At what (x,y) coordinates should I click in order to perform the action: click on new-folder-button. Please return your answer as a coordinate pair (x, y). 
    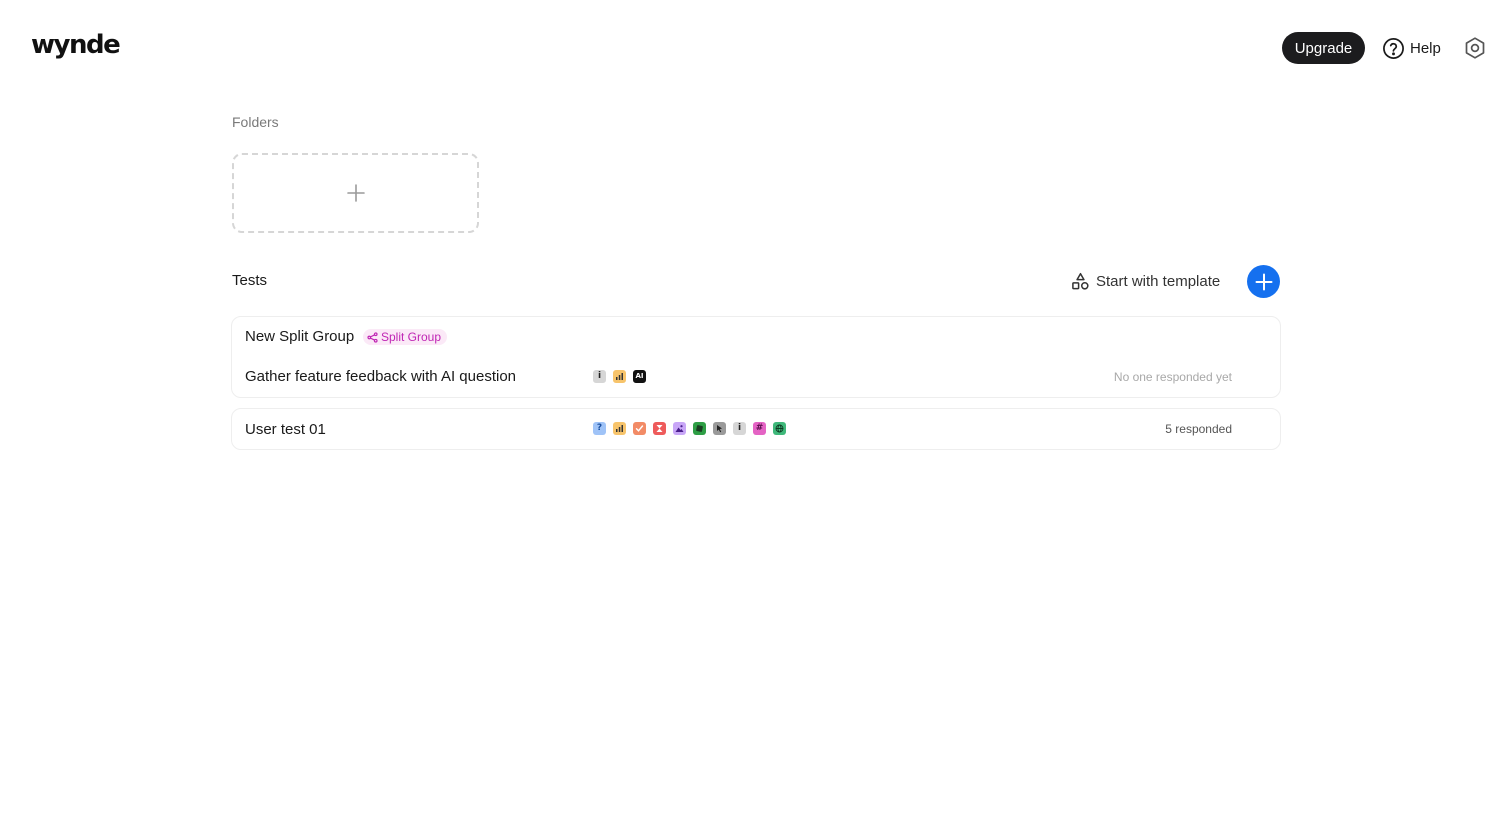
    Looking at the image, I should click on (355, 193).